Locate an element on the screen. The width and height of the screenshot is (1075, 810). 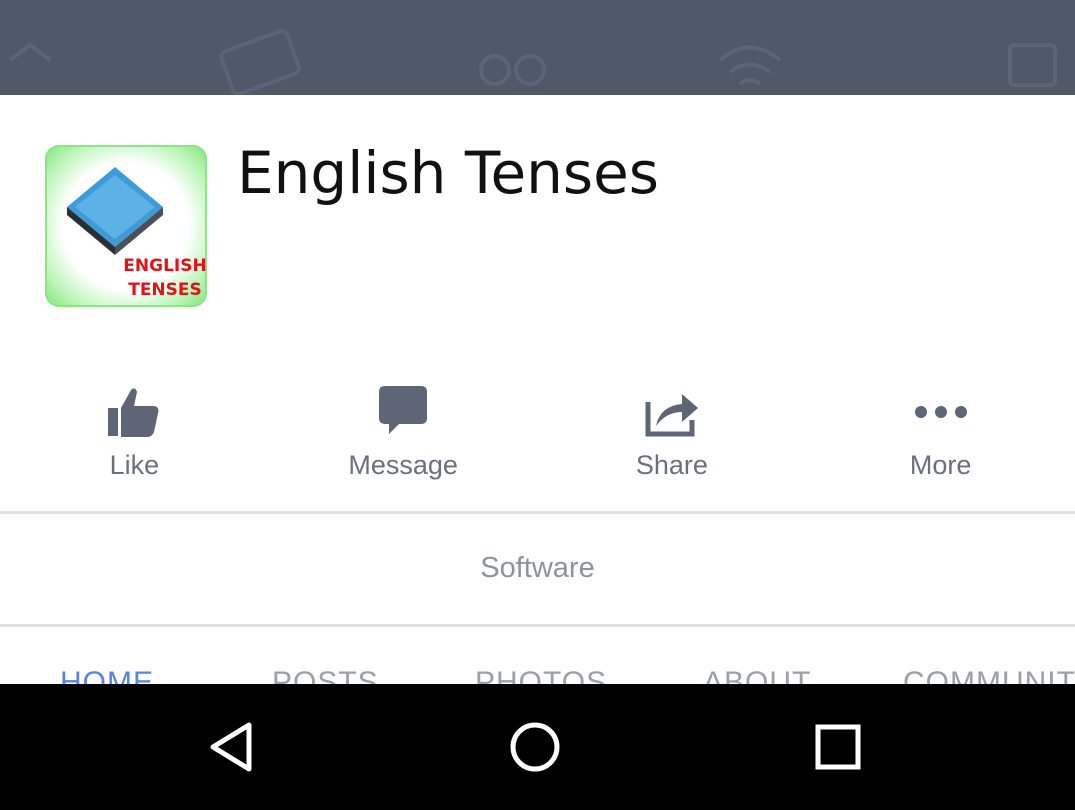
tab-posts: POSTS is located at coordinates (325, 675).